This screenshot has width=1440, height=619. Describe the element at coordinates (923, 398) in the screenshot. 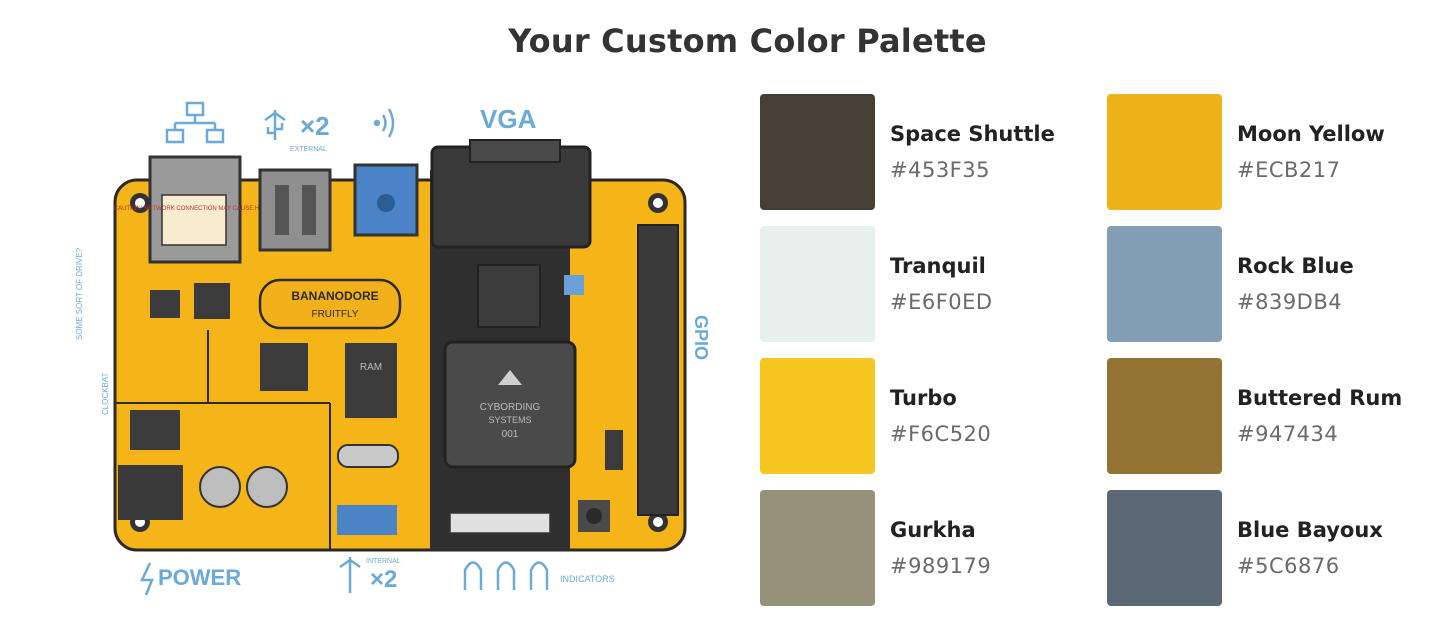

I see `color-name: Turbo` at that location.